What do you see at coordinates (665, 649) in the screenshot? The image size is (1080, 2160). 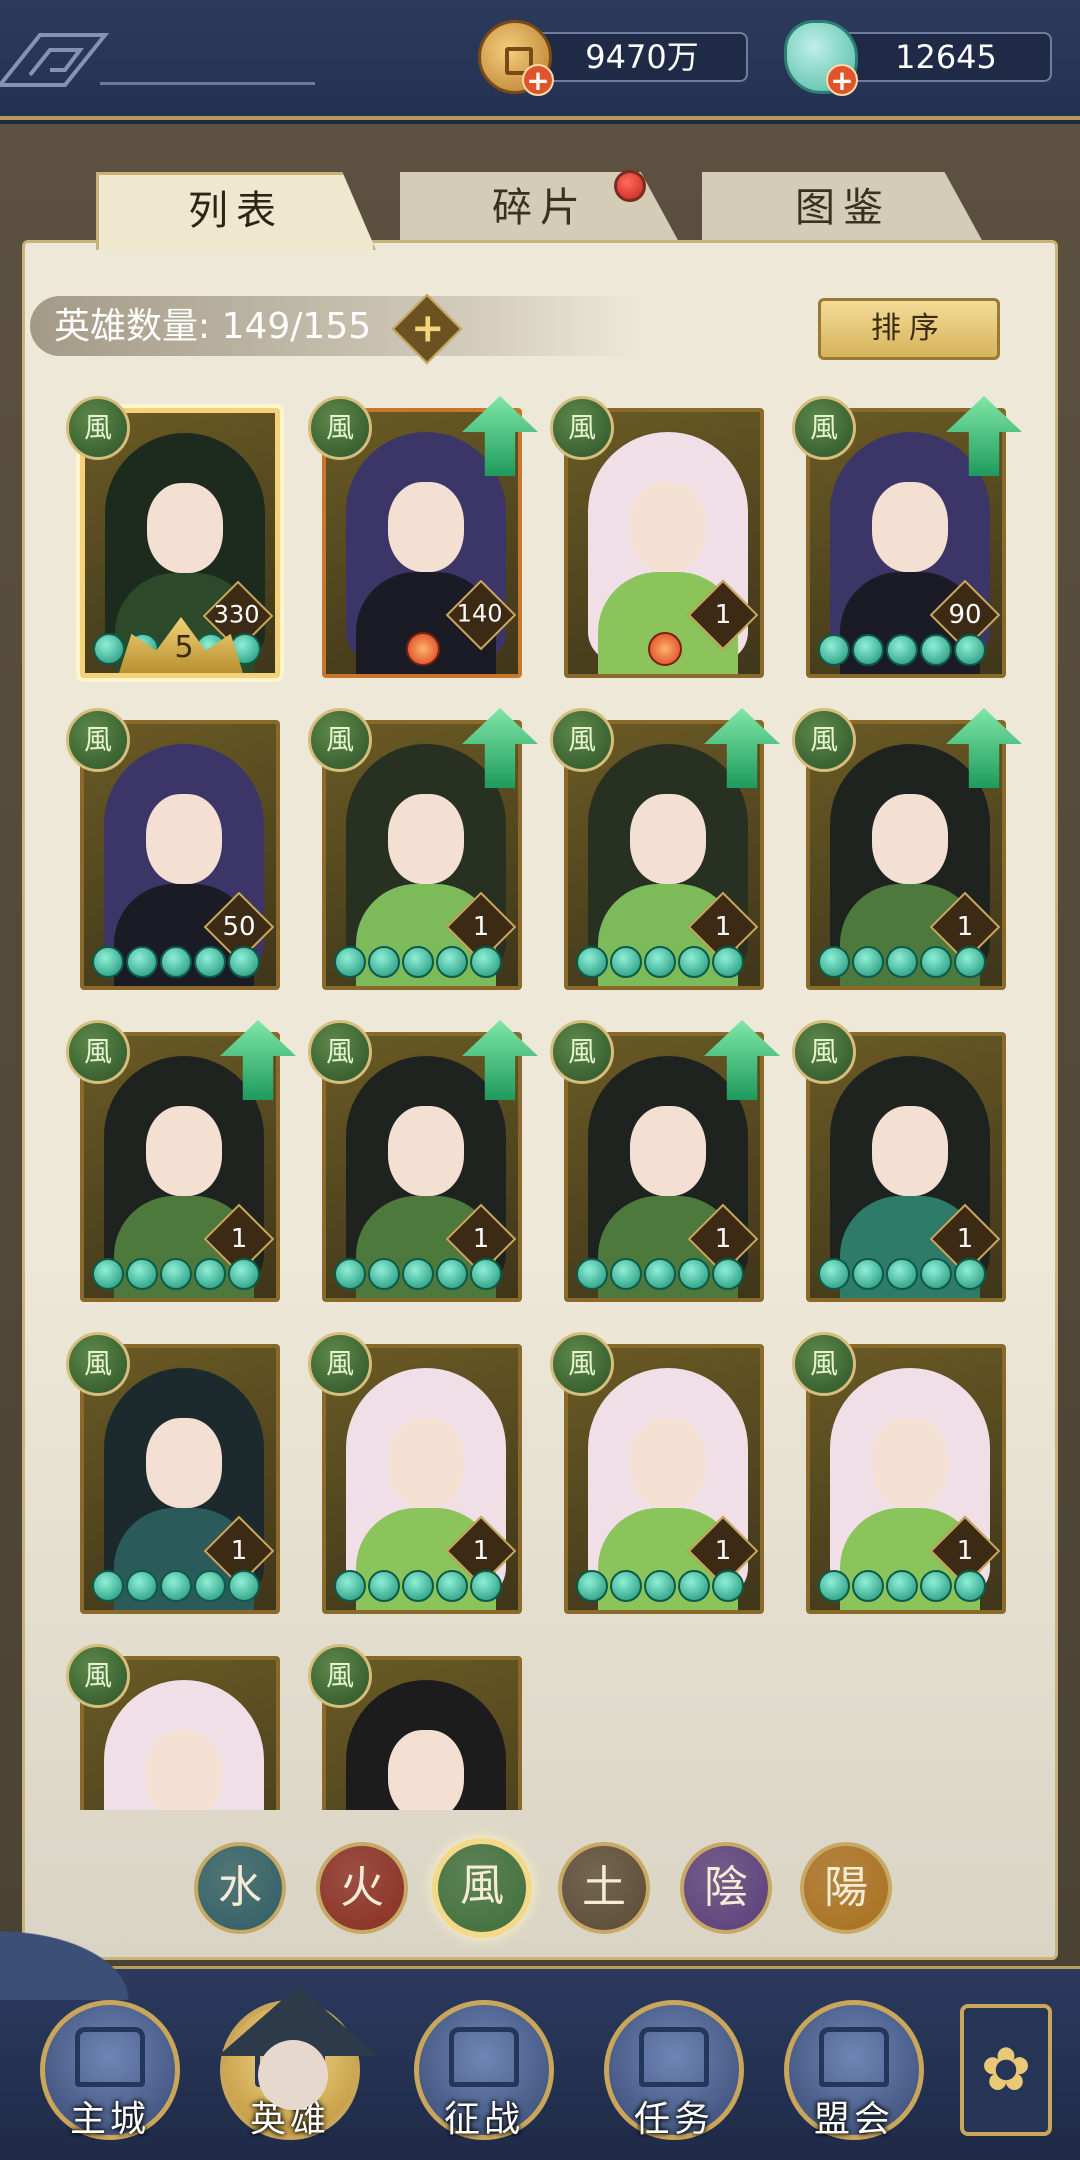 I see `fire-orb-icon` at bounding box center [665, 649].